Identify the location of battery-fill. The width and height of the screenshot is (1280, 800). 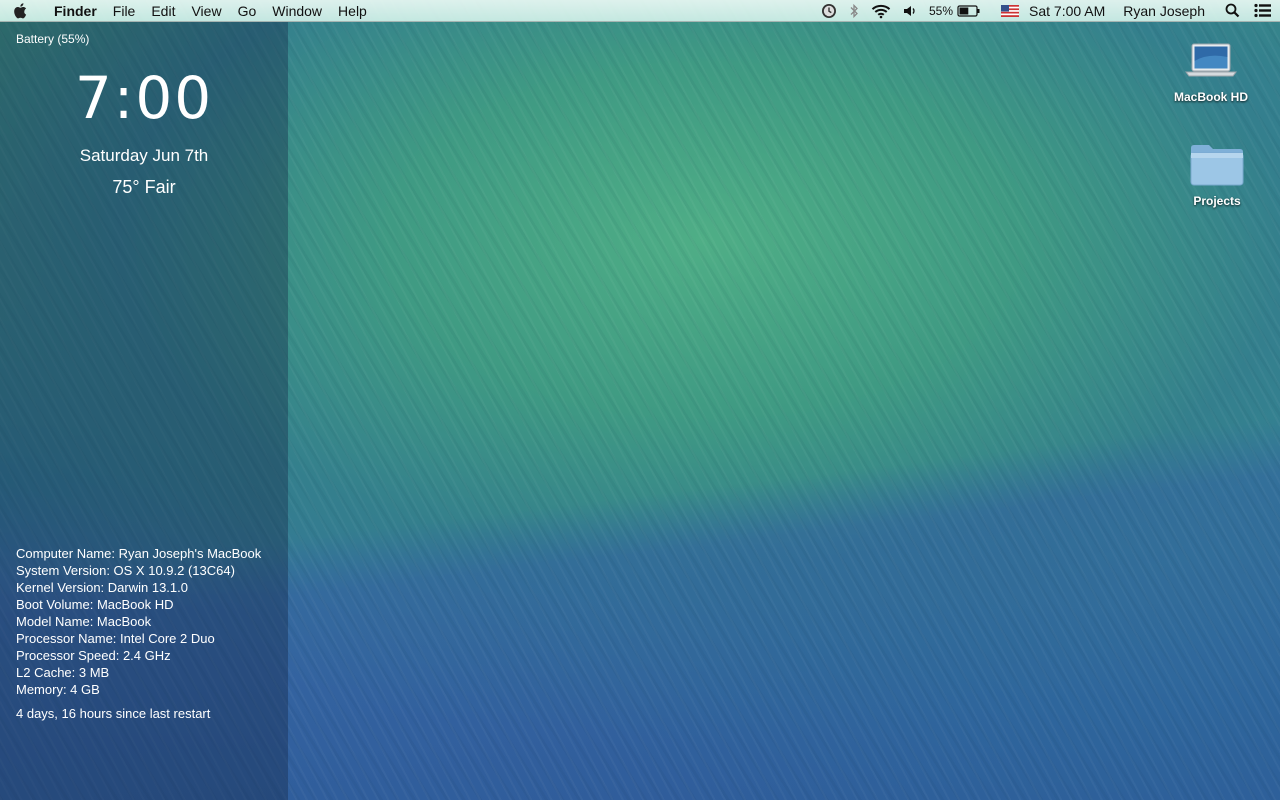
(964, 10).